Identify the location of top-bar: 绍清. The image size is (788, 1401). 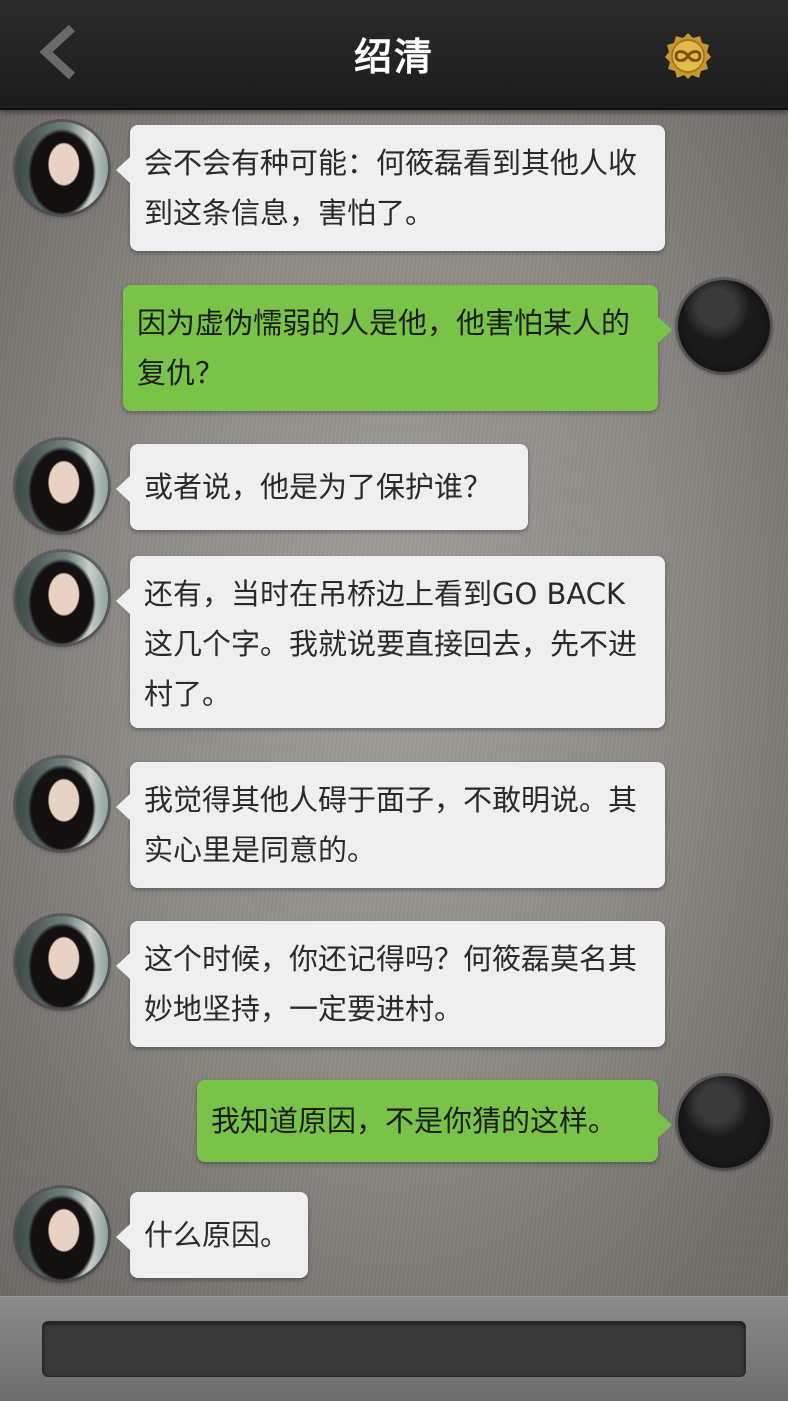
(394, 55).